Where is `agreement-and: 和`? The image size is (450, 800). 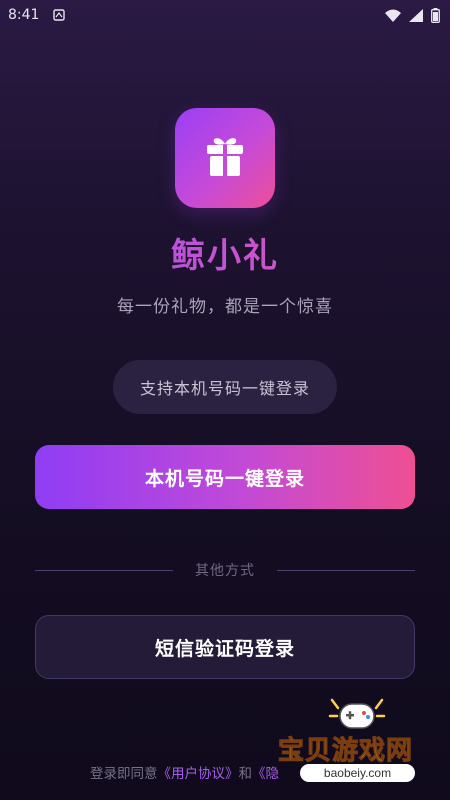
agreement-and: 和 is located at coordinates (245, 774).